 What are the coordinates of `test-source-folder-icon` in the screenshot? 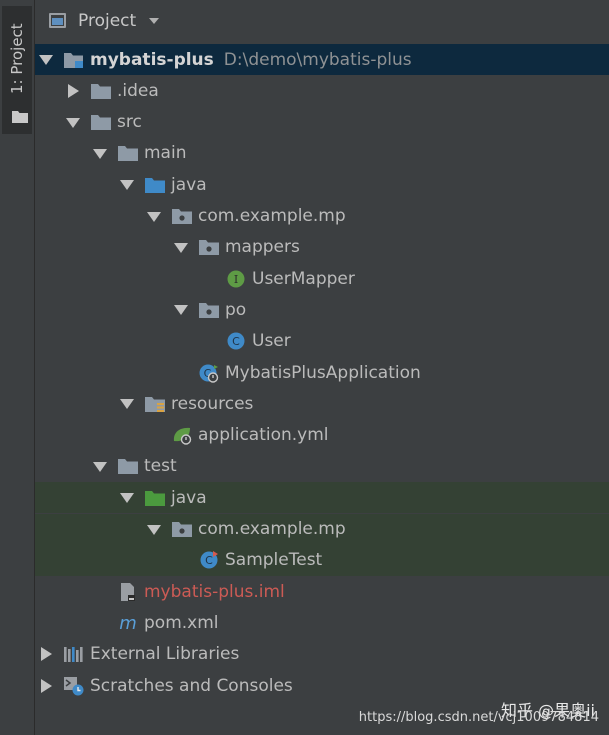 It's located at (155, 498).